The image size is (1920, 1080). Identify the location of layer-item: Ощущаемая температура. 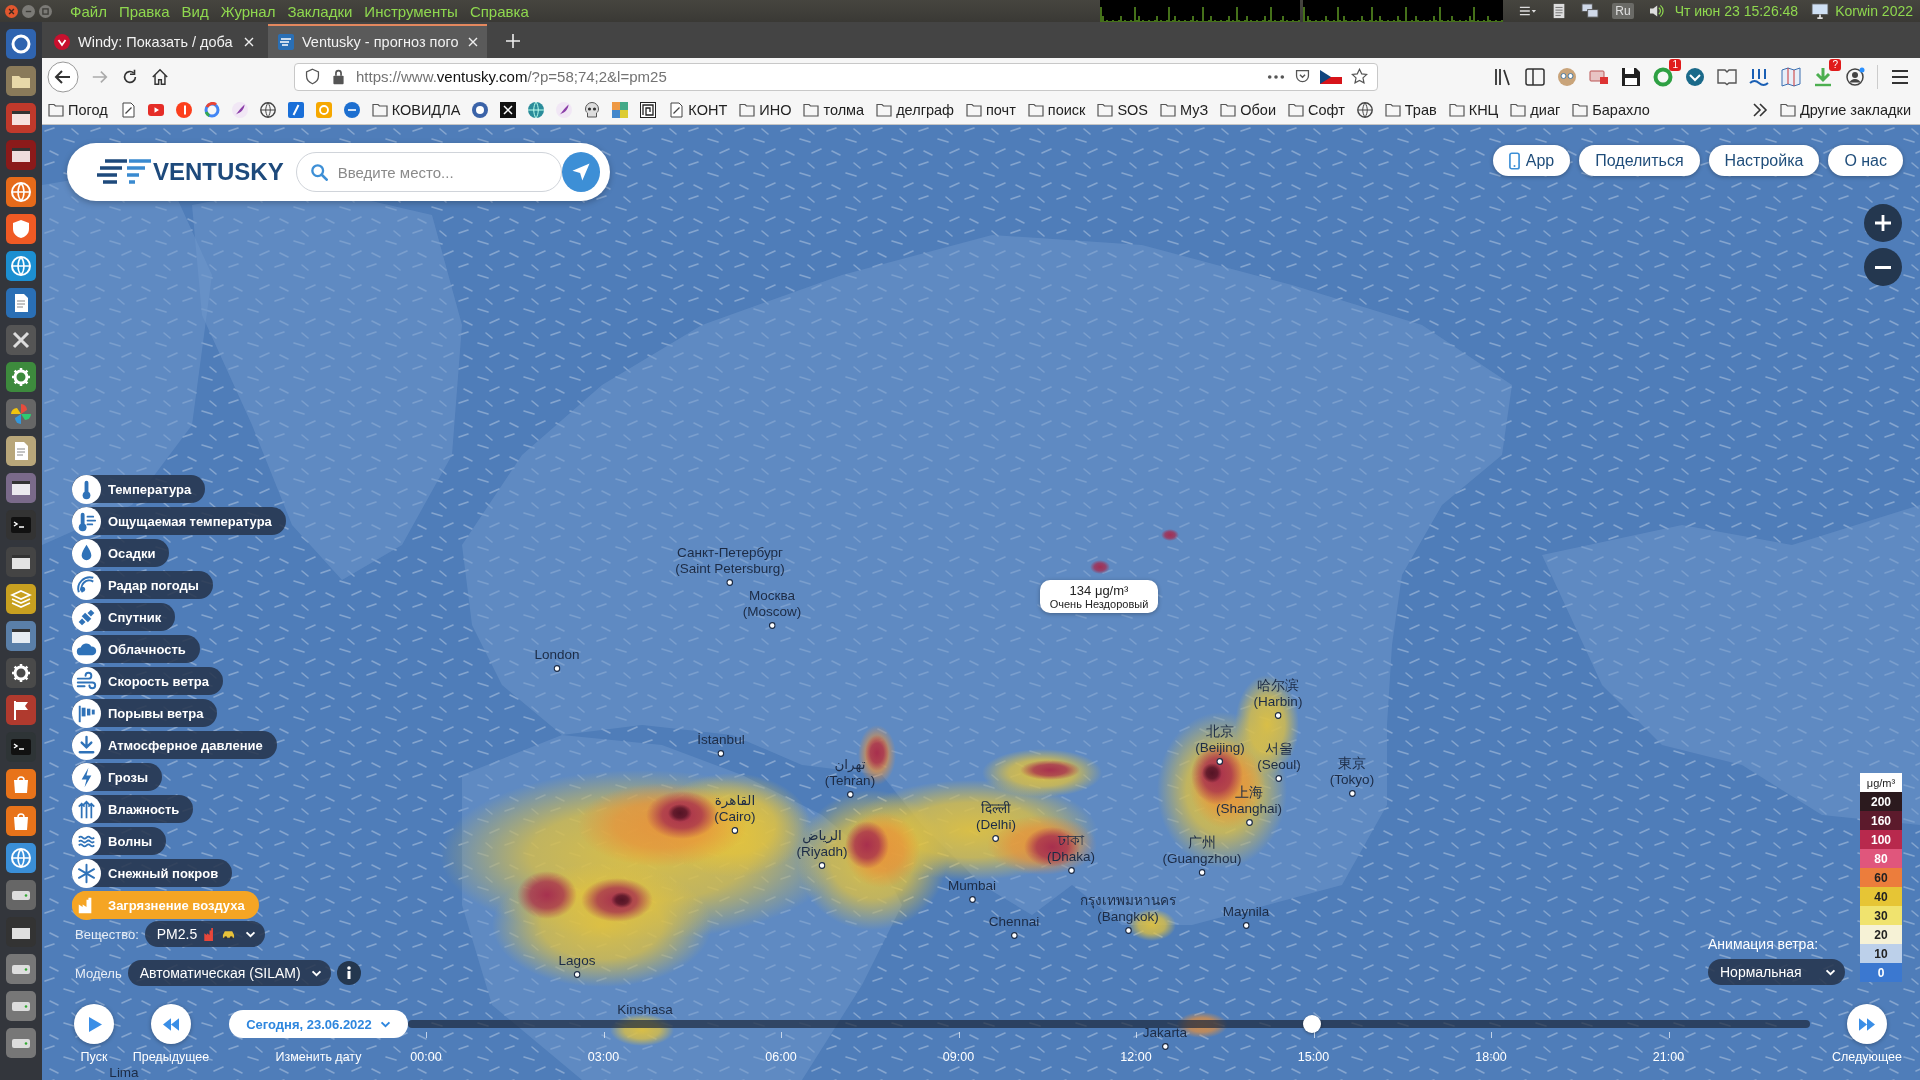
(179, 521).